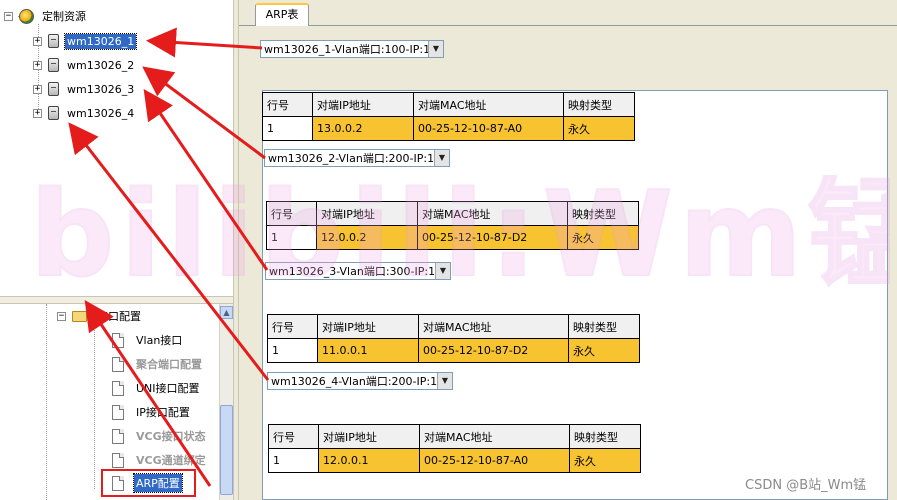  I want to click on config-item: VCG通道绑定, so click(160, 460).